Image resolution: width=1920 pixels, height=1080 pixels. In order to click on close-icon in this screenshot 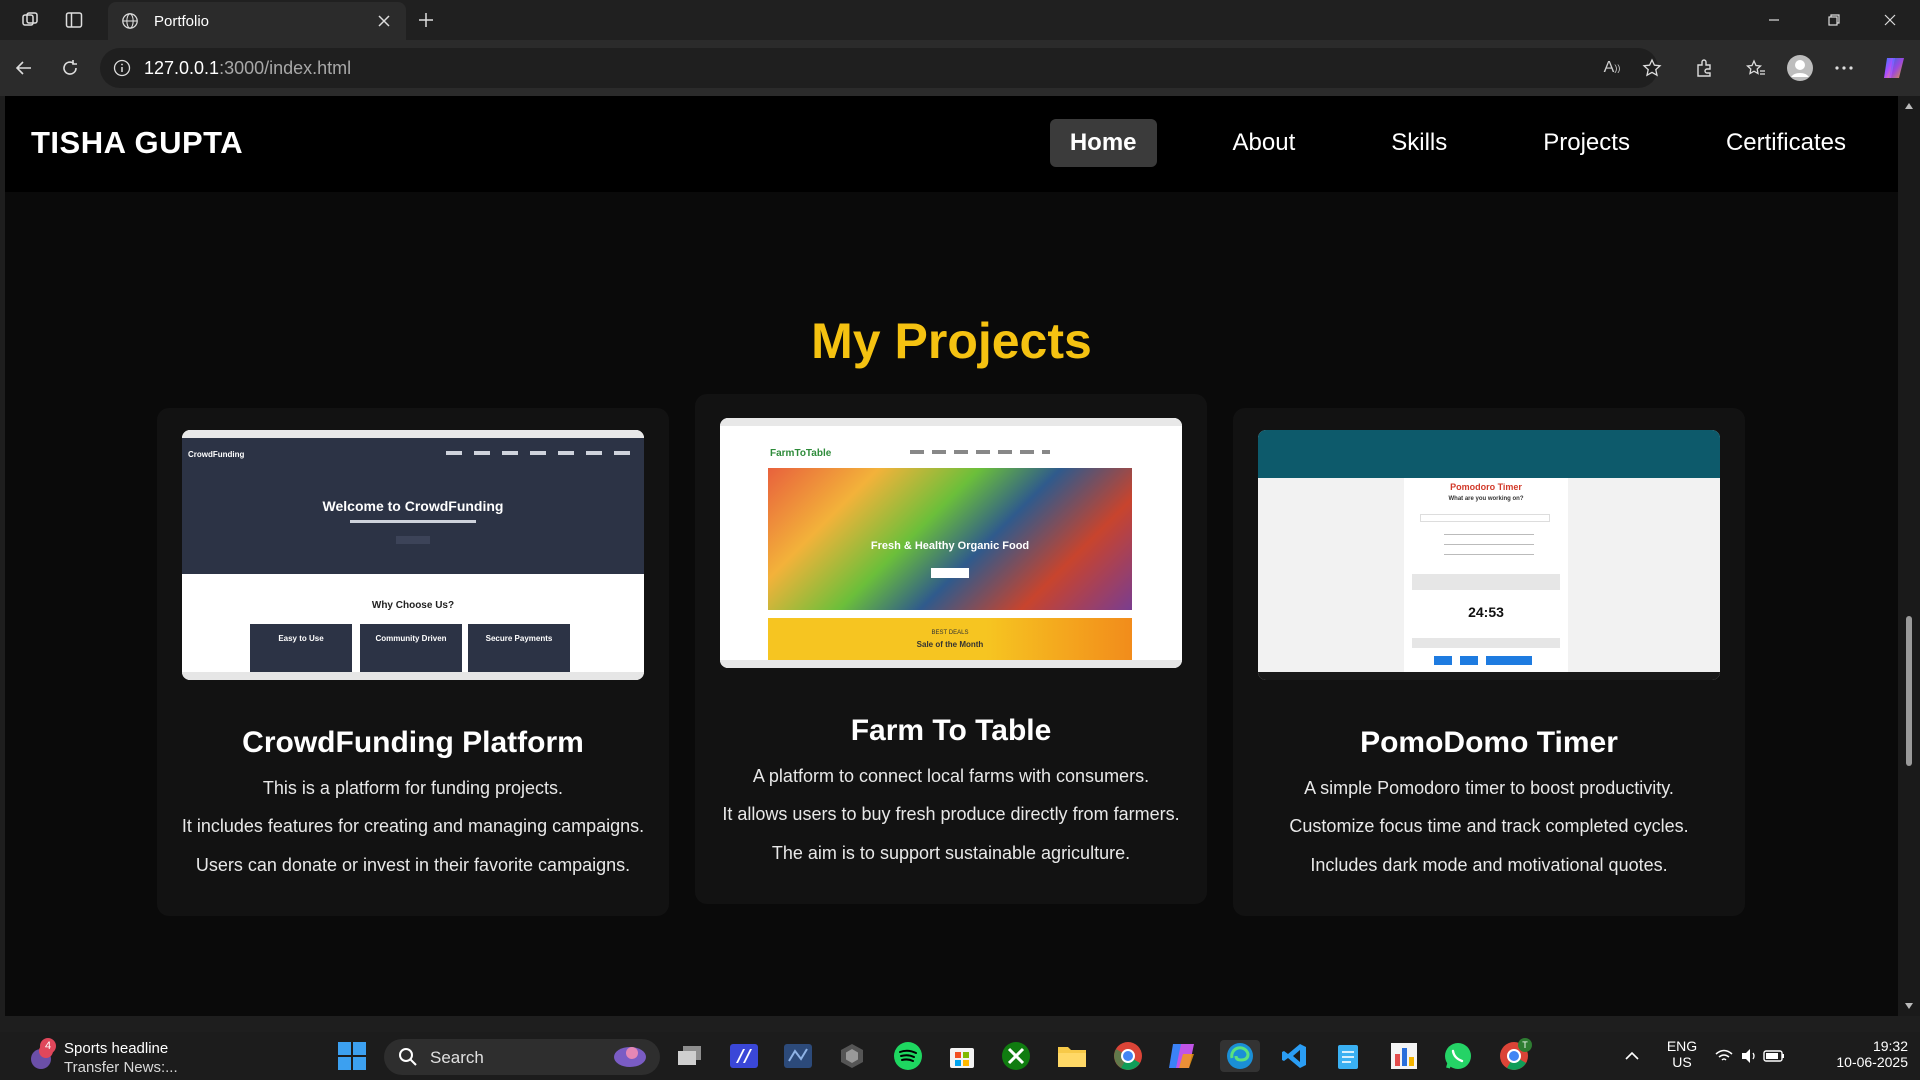, I will do `click(384, 21)`.